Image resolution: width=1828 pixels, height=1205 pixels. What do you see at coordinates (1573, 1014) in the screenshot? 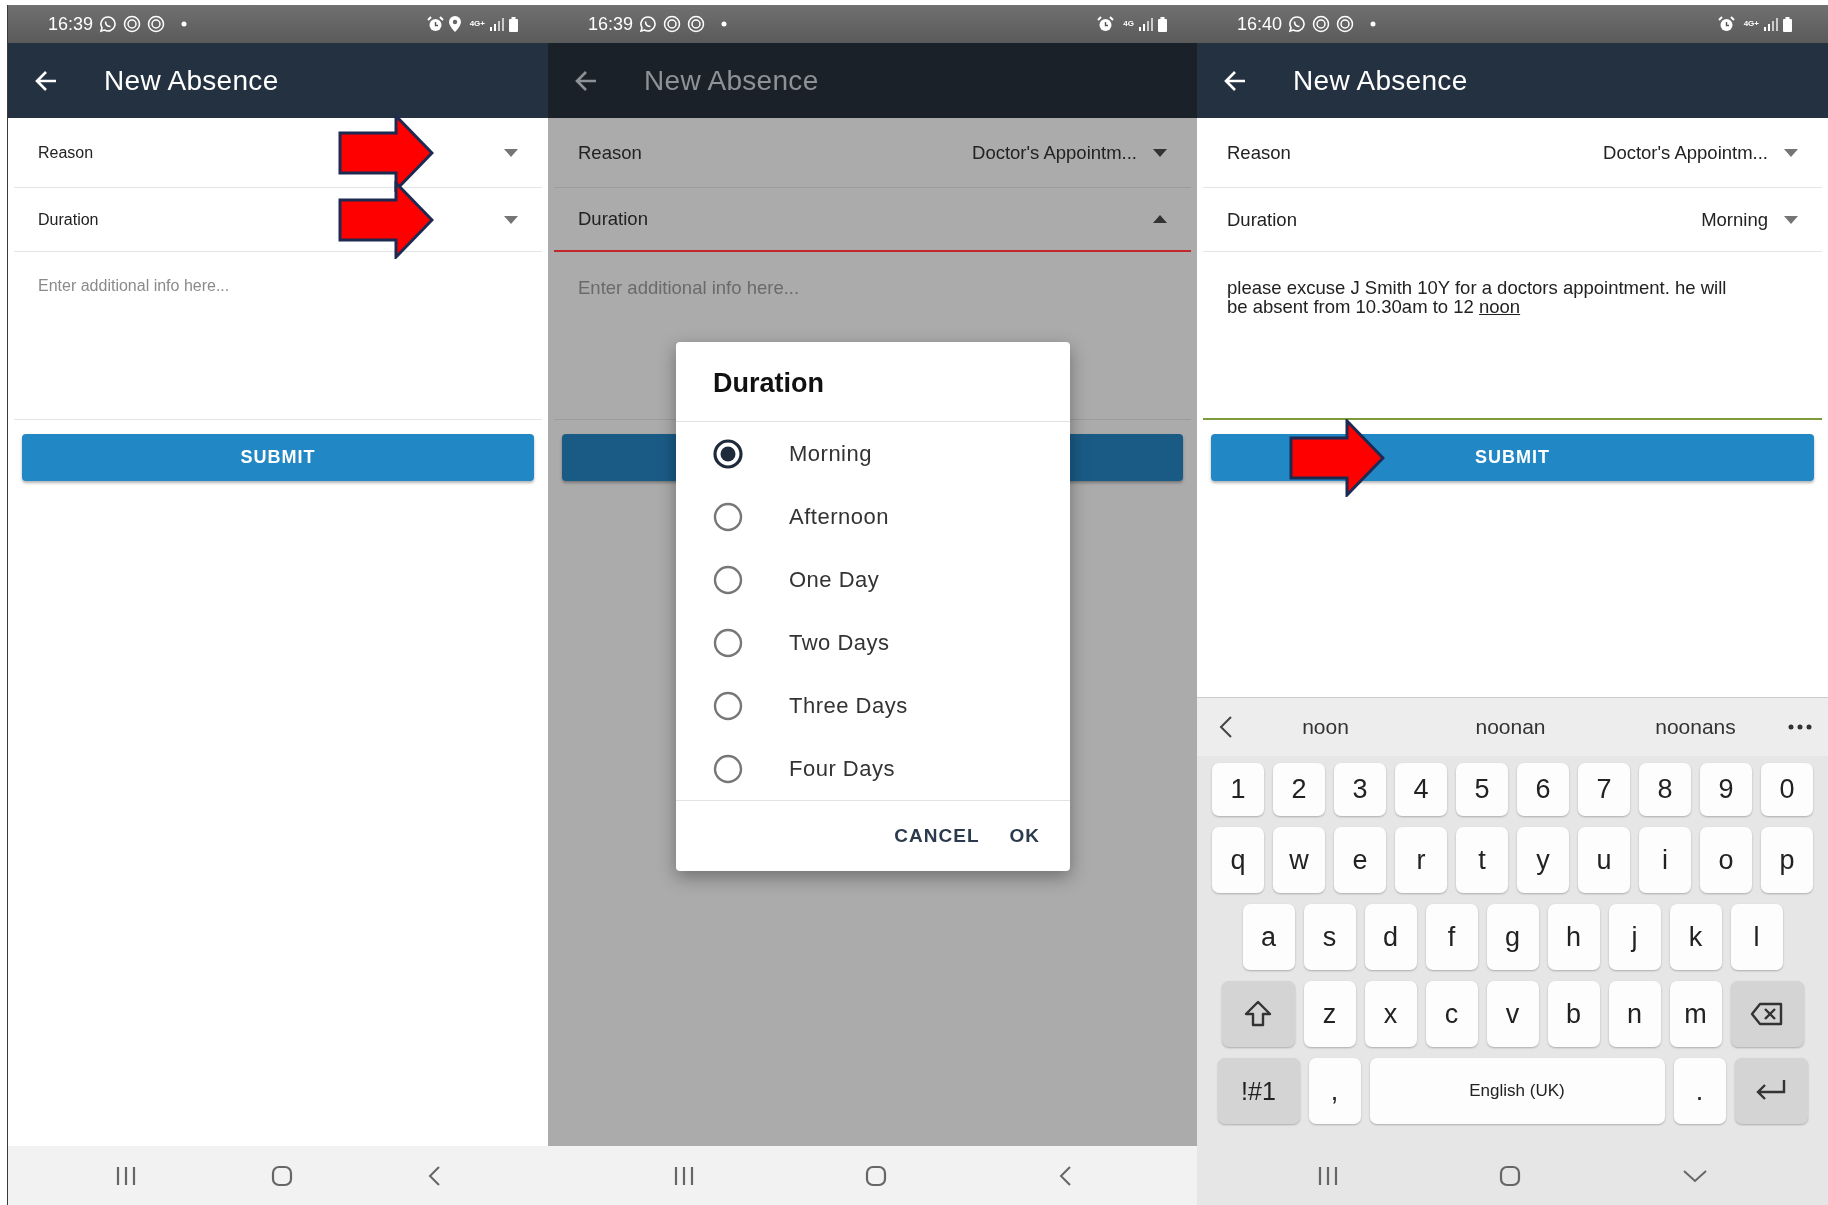
I see `keyboard-key: b` at bounding box center [1573, 1014].